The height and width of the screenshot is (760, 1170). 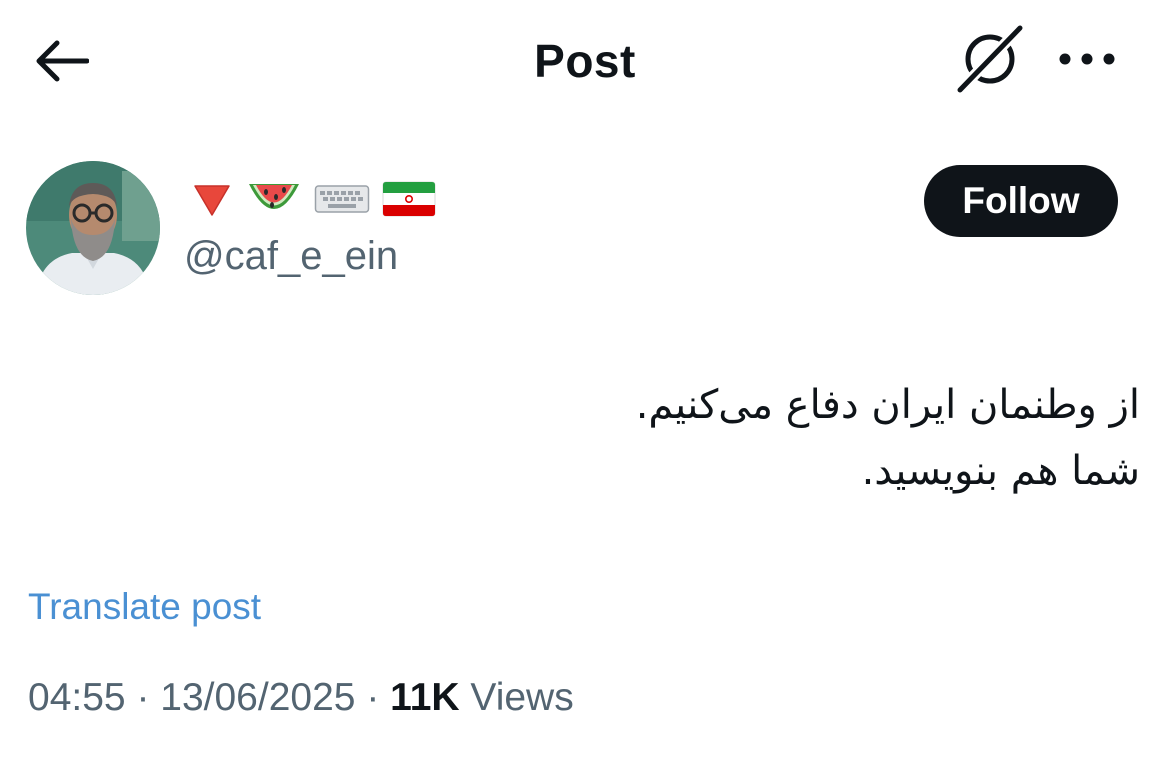 What do you see at coordinates (93, 228) in the screenshot?
I see `avatar` at bounding box center [93, 228].